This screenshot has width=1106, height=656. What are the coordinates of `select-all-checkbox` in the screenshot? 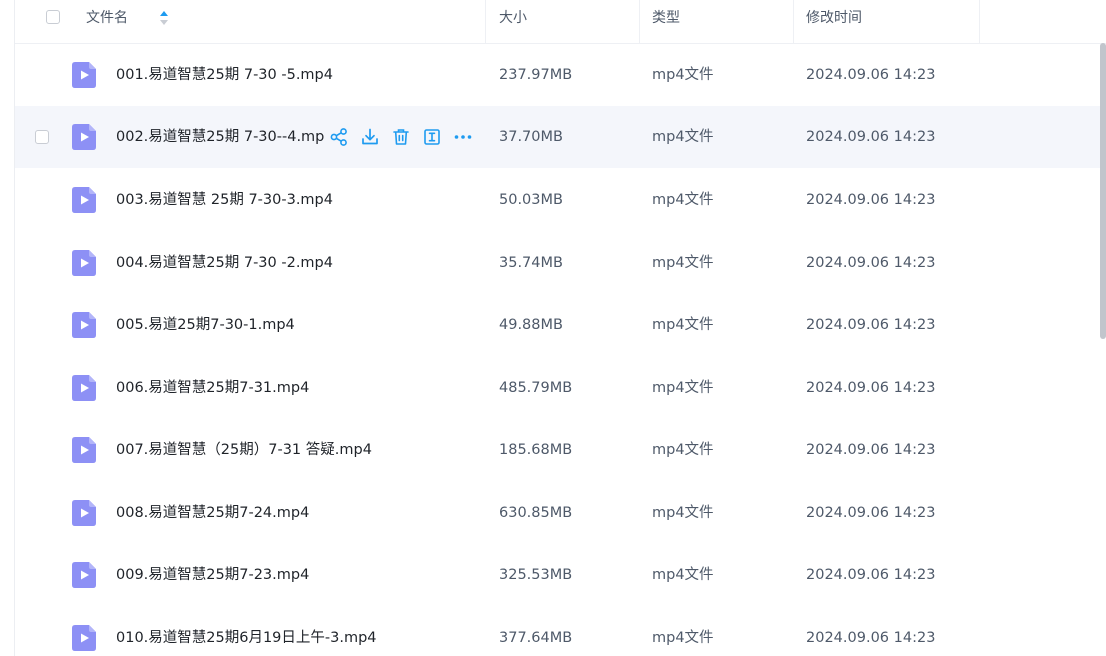 It's located at (53, 17).